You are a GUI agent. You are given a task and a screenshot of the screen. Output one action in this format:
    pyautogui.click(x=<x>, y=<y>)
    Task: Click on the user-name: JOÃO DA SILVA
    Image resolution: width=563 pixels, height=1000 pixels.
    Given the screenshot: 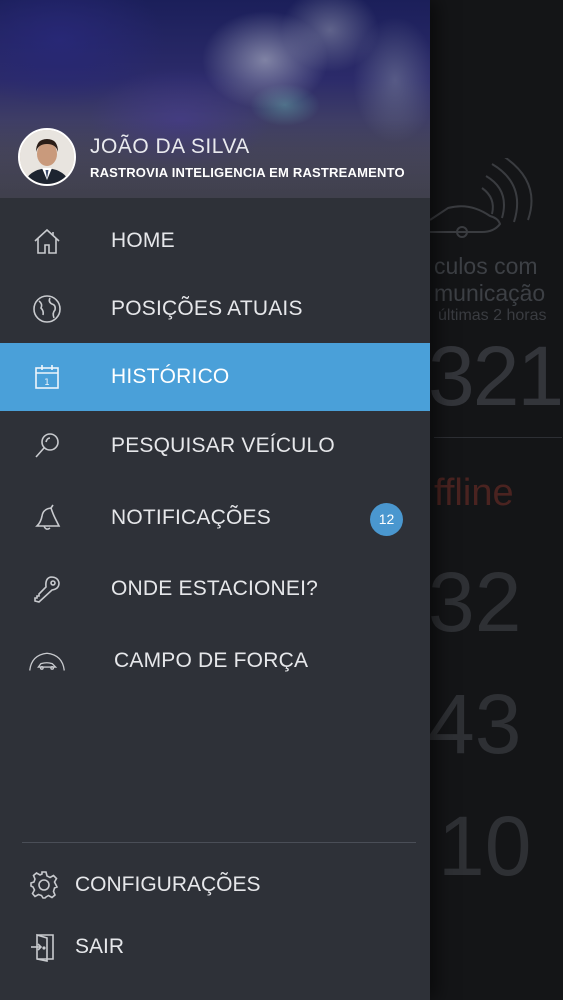 What is the action you would take?
    pyautogui.click(x=170, y=146)
    